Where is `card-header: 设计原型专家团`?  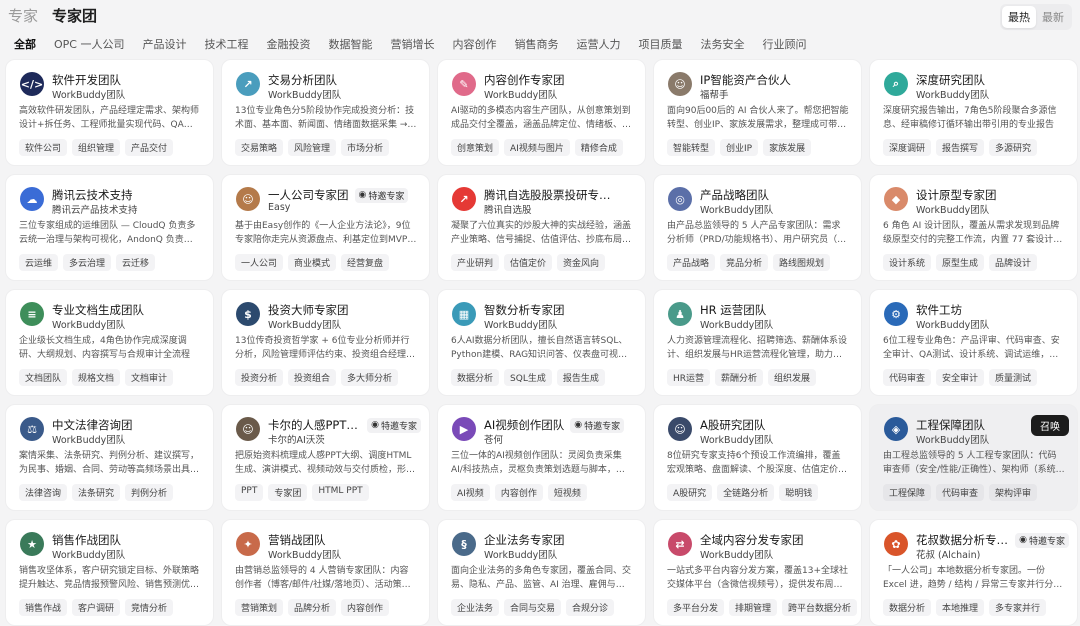
card-header: 设计原型专家团 is located at coordinates (992, 195).